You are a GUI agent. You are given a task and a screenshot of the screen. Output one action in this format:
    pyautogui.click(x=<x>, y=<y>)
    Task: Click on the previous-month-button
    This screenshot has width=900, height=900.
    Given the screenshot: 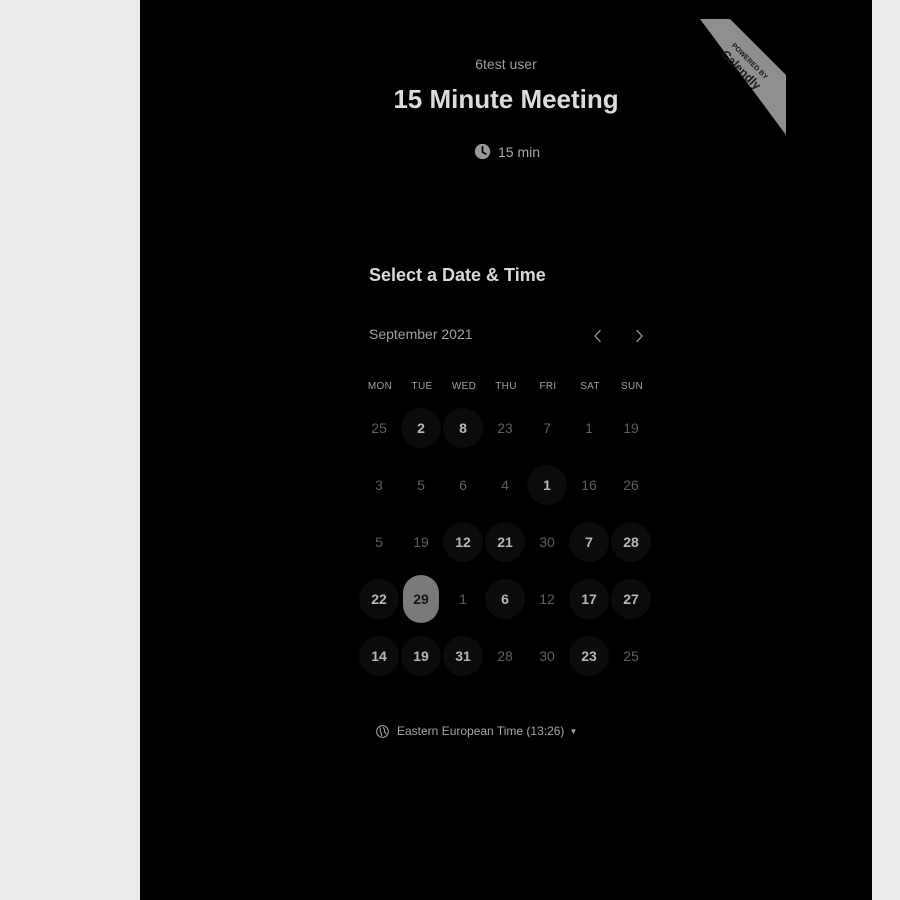 What is the action you would take?
    pyautogui.click(x=598, y=336)
    